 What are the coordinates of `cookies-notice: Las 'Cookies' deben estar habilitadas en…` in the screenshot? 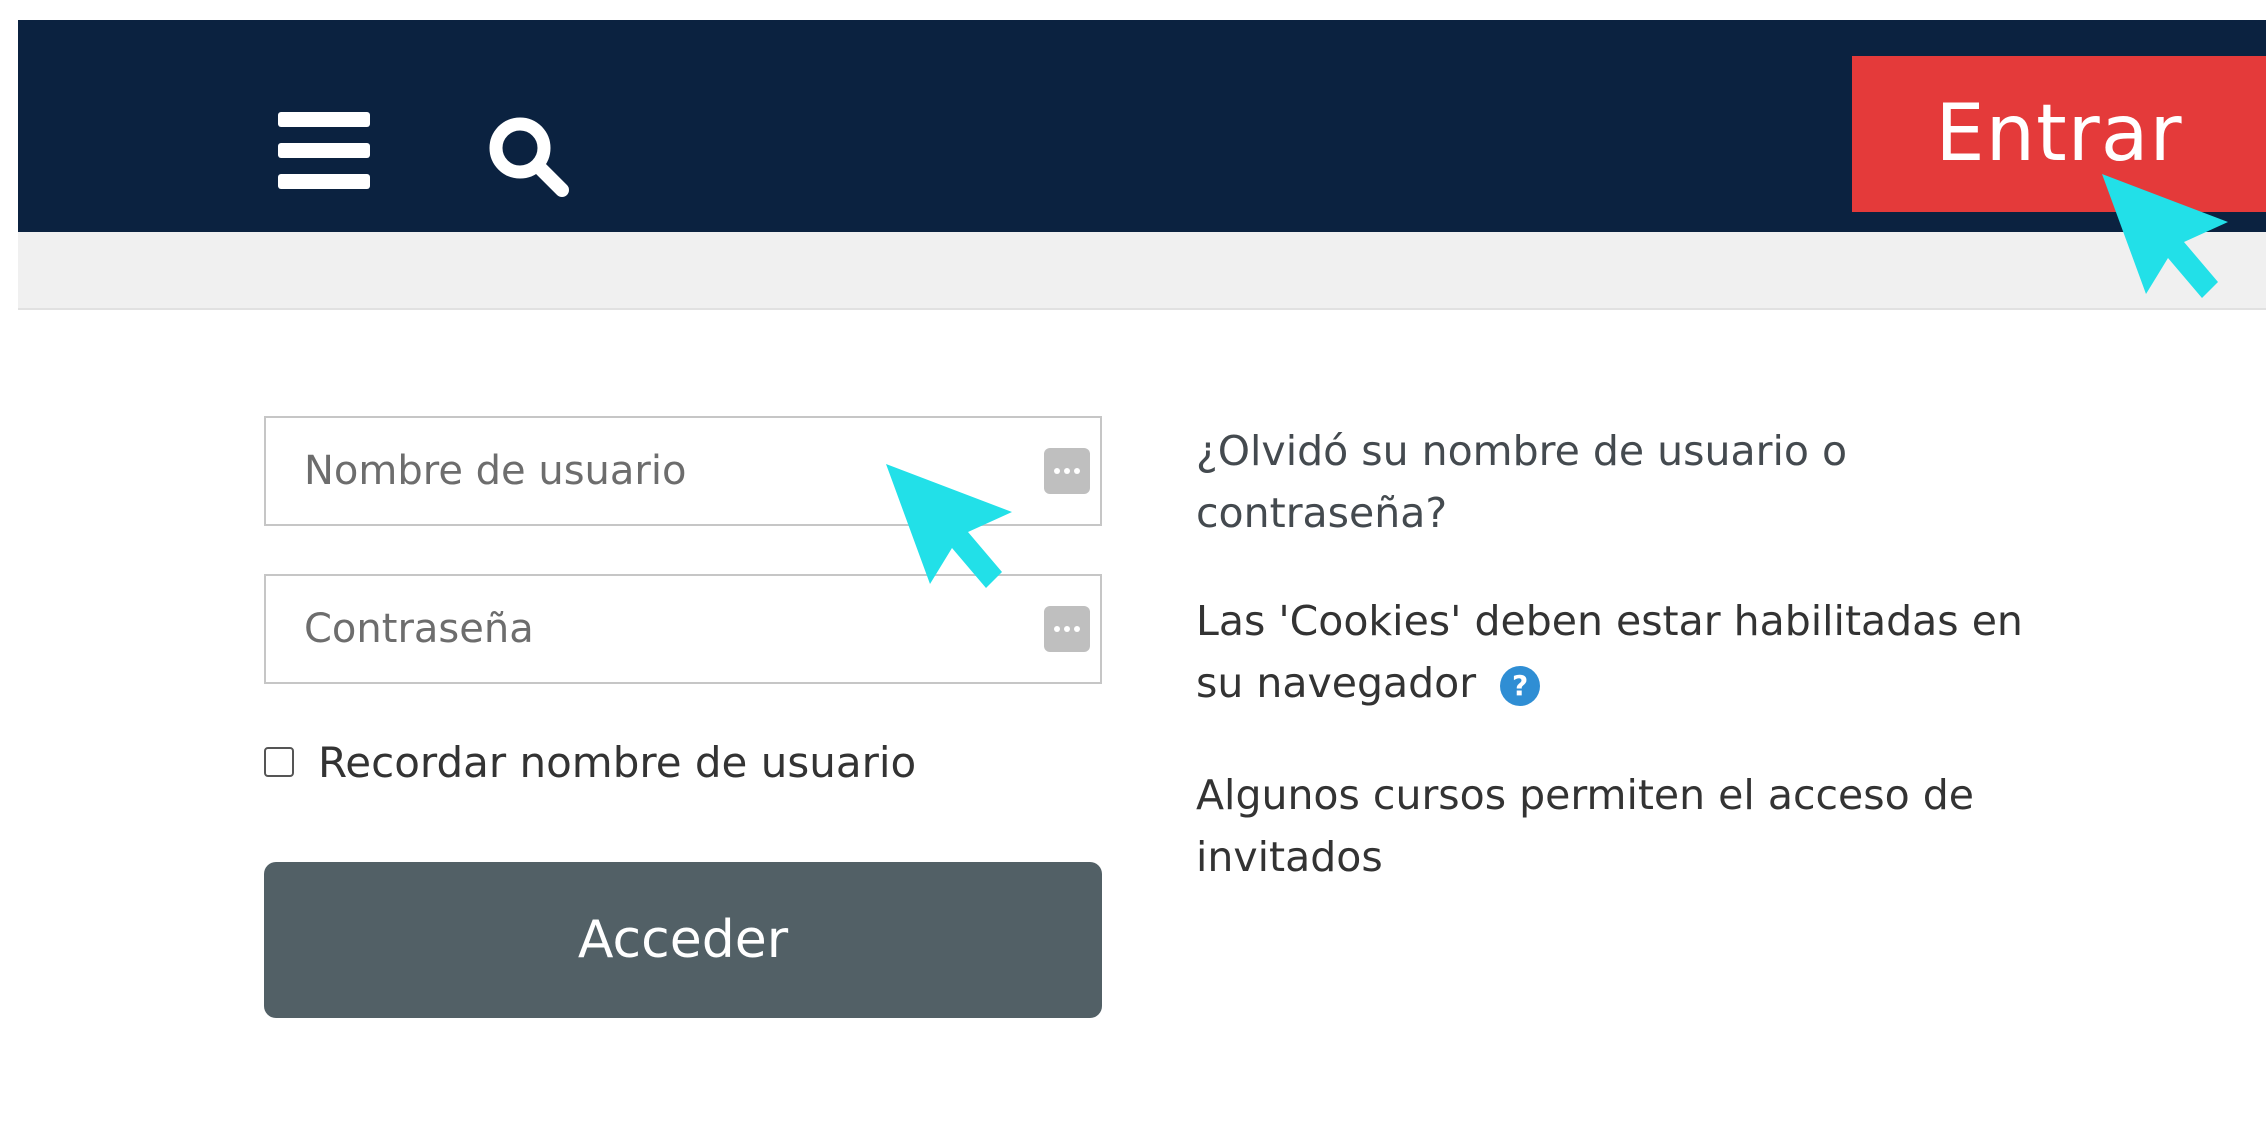 It's located at (1626, 652).